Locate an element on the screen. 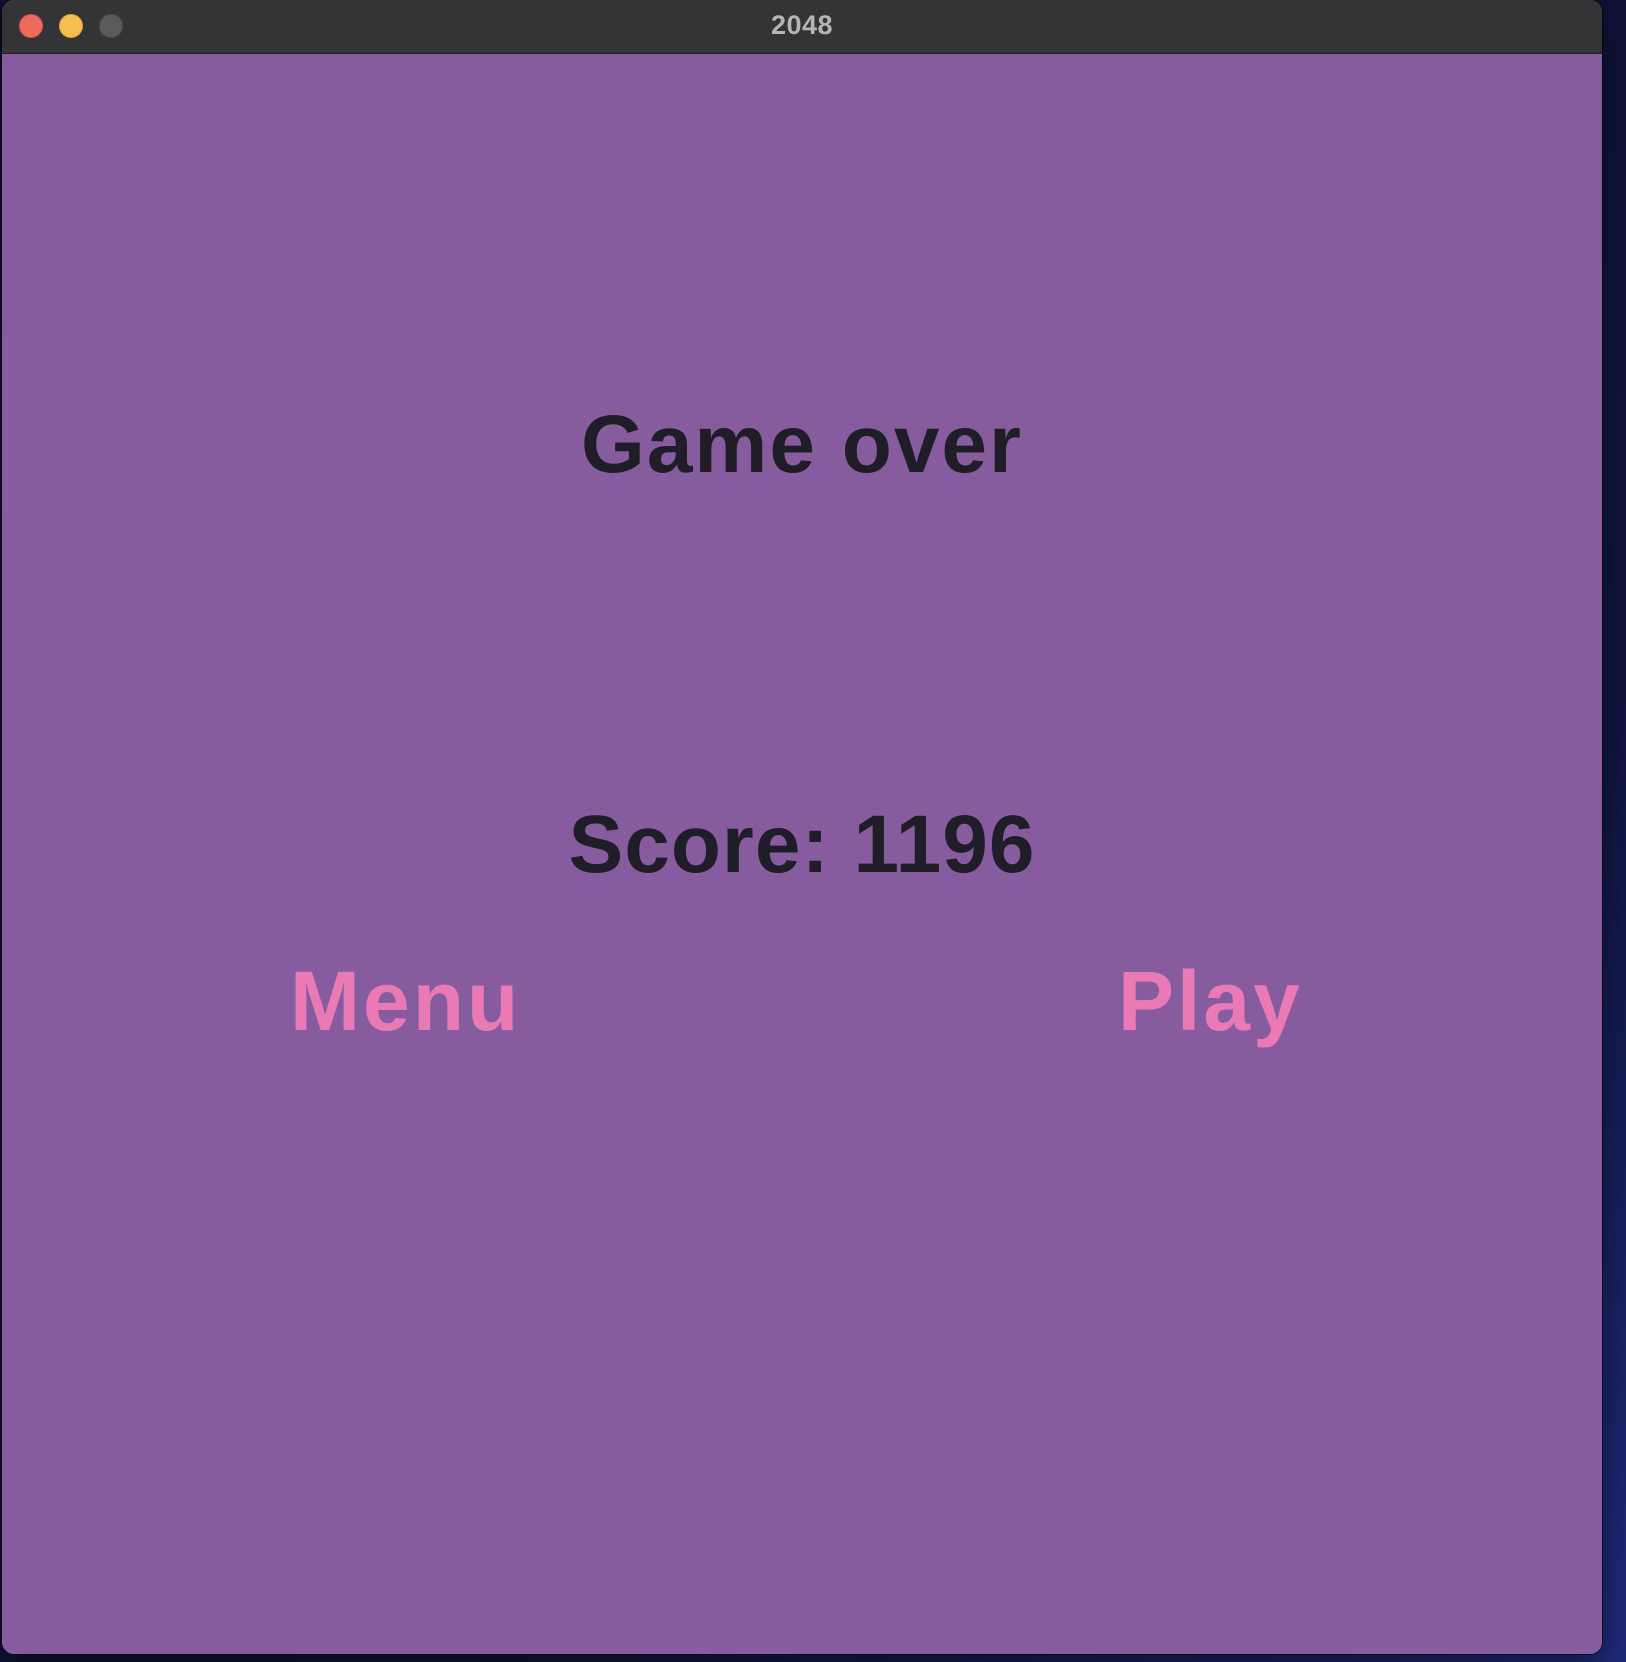 Image resolution: width=1626 pixels, height=1662 pixels. title-bar: 2048 is located at coordinates (802, 27).